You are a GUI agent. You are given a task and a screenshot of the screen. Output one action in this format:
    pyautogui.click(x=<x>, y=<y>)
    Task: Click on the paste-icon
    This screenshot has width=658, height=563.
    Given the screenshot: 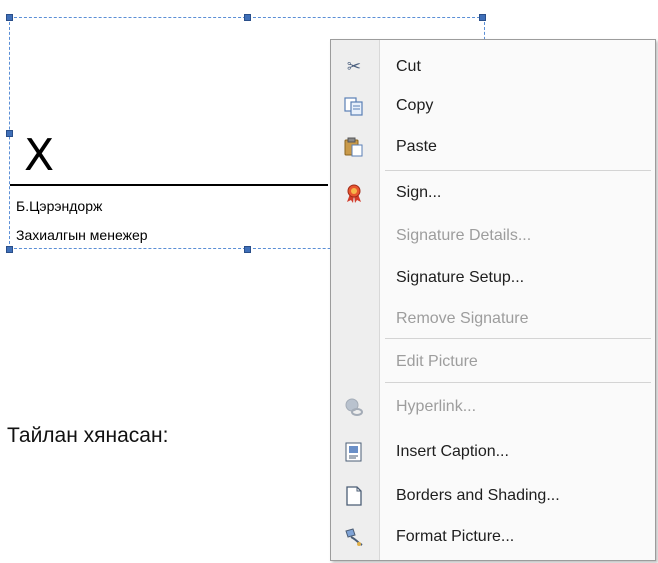 What is the action you would take?
    pyautogui.click(x=354, y=147)
    